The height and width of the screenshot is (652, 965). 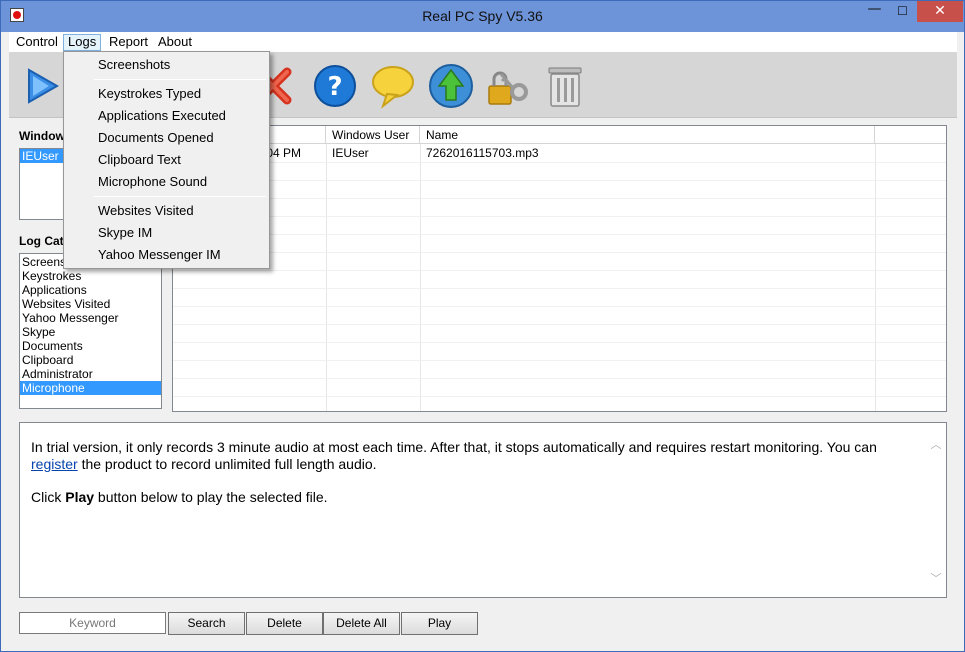 What do you see at coordinates (149, 94) in the screenshot?
I see `menu-item-keystrokes-typed: Keystrokes Typed` at bounding box center [149, 94].